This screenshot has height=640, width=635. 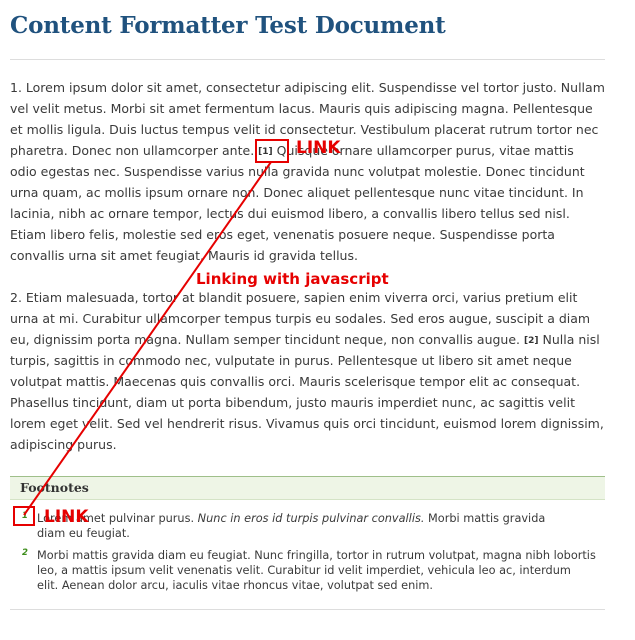 What do you see at coordinates (292, 279) in the screenshot?
I see `annotation-label-javascript: Linking with javascript` at bounding box center [292, 279].